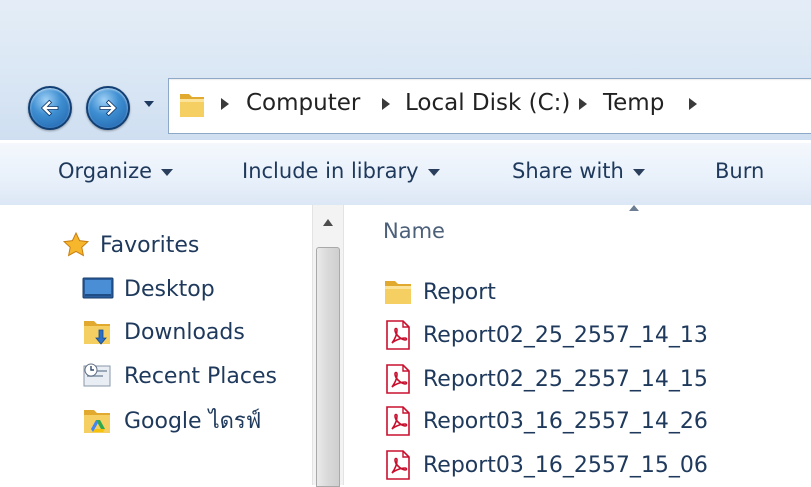 This screenshot has height=487, width=811. Describe the element at coordinates (98, 288) in the screenshot. I see `desktop-icon` at that location.